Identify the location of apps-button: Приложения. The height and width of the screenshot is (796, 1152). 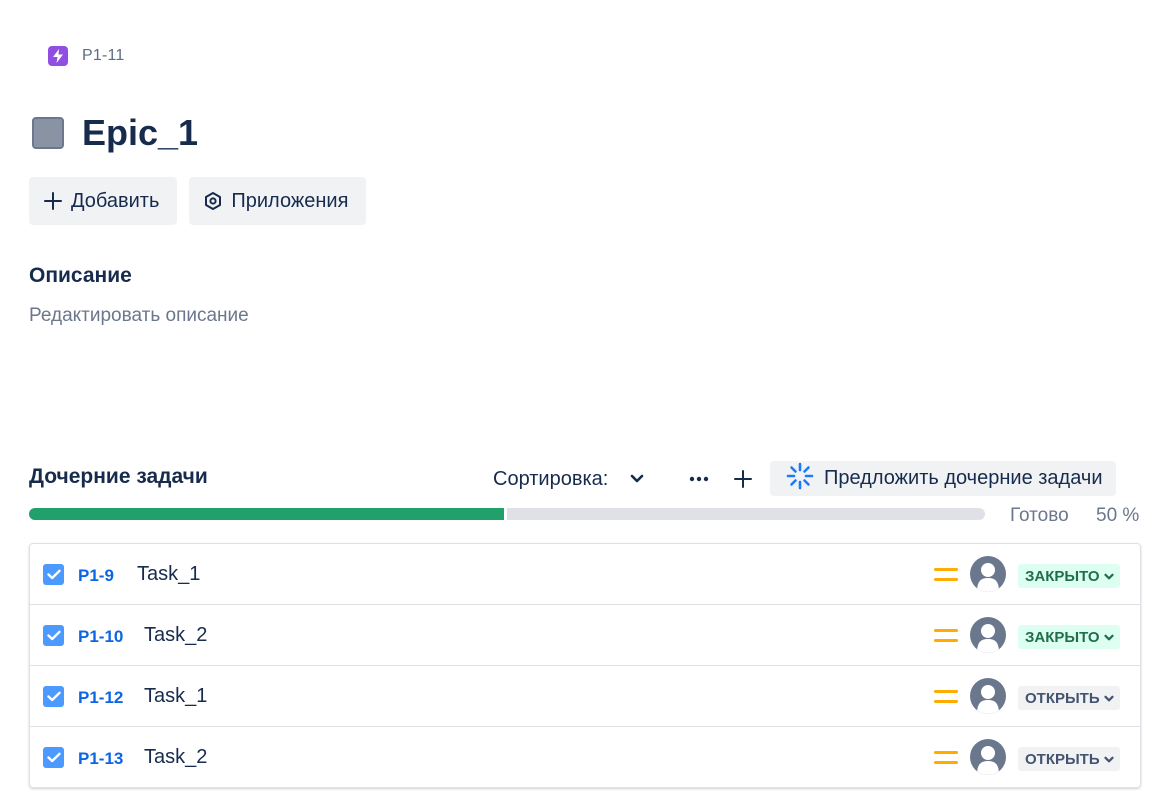
(278, 201).